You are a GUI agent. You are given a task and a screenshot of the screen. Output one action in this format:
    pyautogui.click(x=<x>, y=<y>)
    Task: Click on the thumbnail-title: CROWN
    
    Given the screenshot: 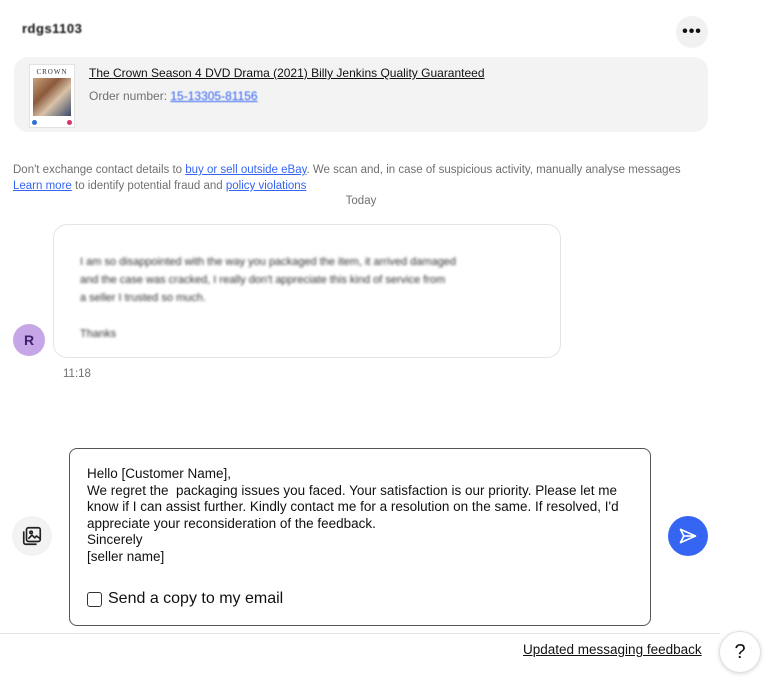 What is the action you would take?
    pyautogui.click(x=52, y=72)
    